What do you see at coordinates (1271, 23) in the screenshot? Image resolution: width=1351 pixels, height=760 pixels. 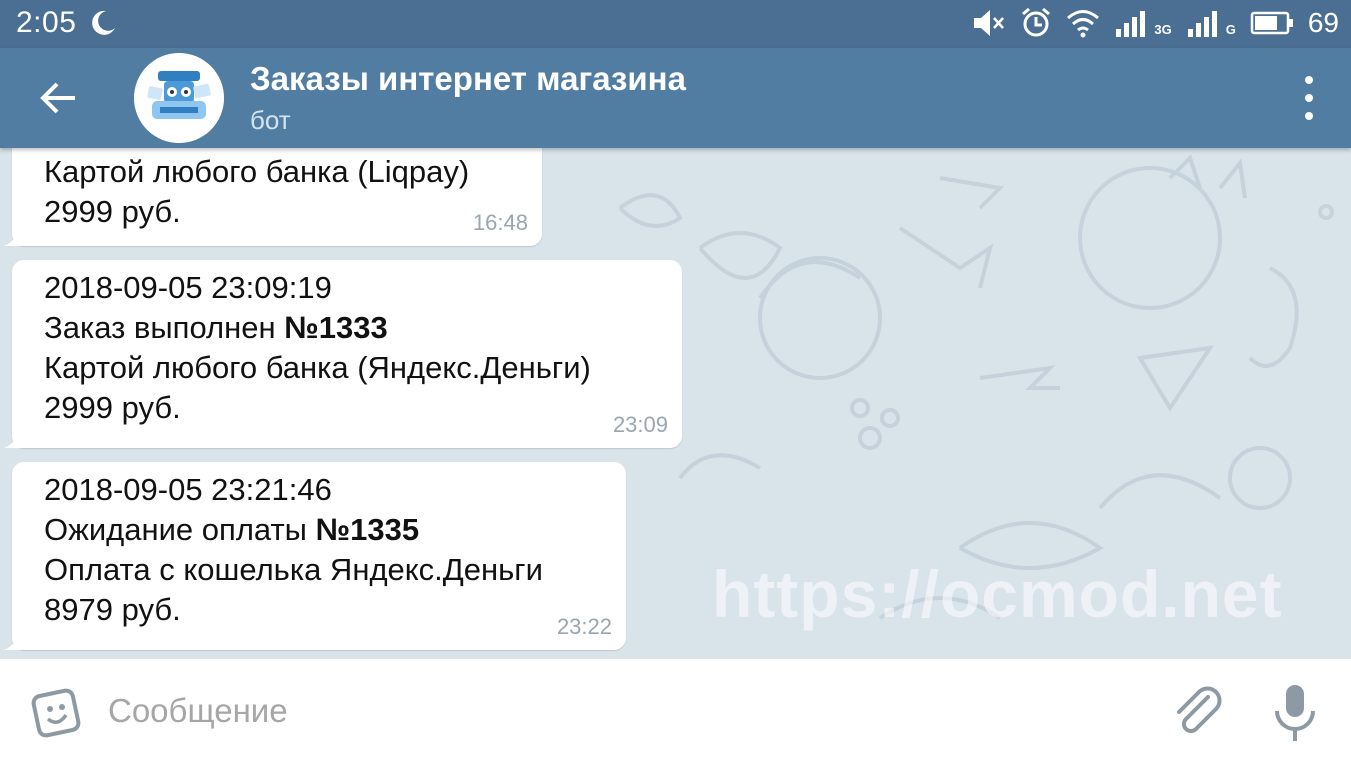 I see `battery-icon` at bounding box center [1271, 23].